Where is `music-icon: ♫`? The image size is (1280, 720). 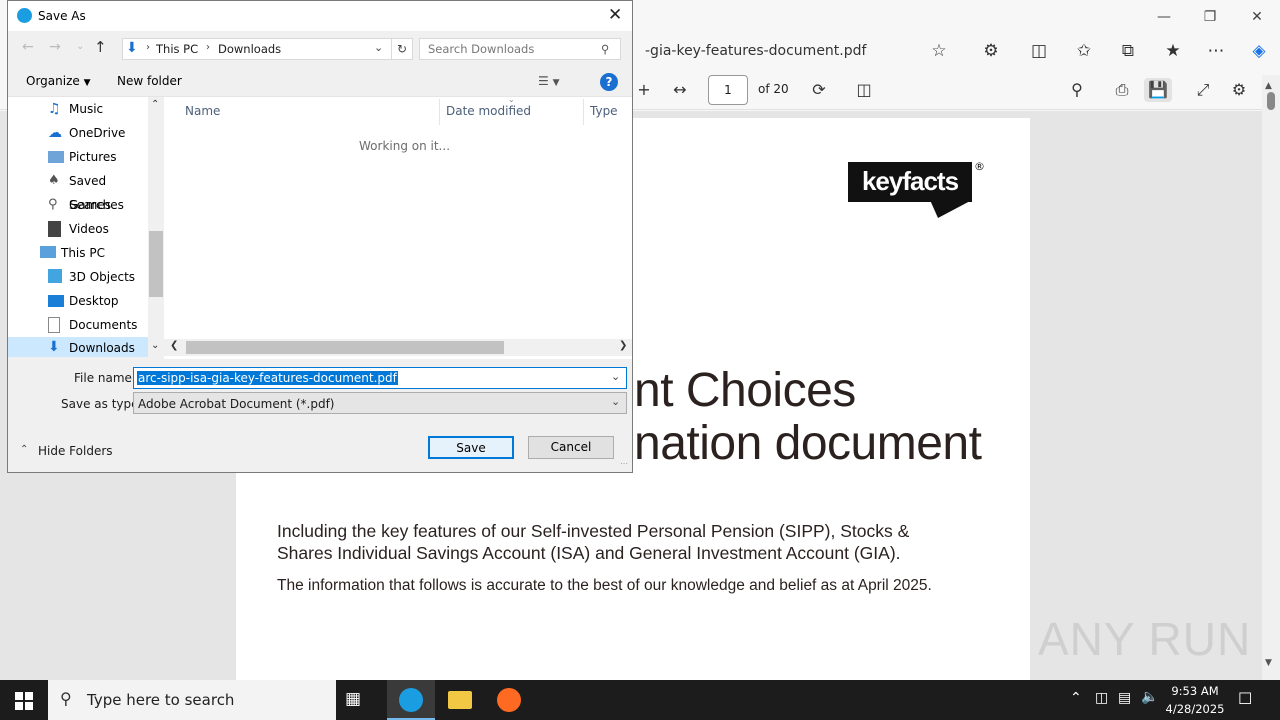
music-icon: ♫ is located at coordinates (54, 109).